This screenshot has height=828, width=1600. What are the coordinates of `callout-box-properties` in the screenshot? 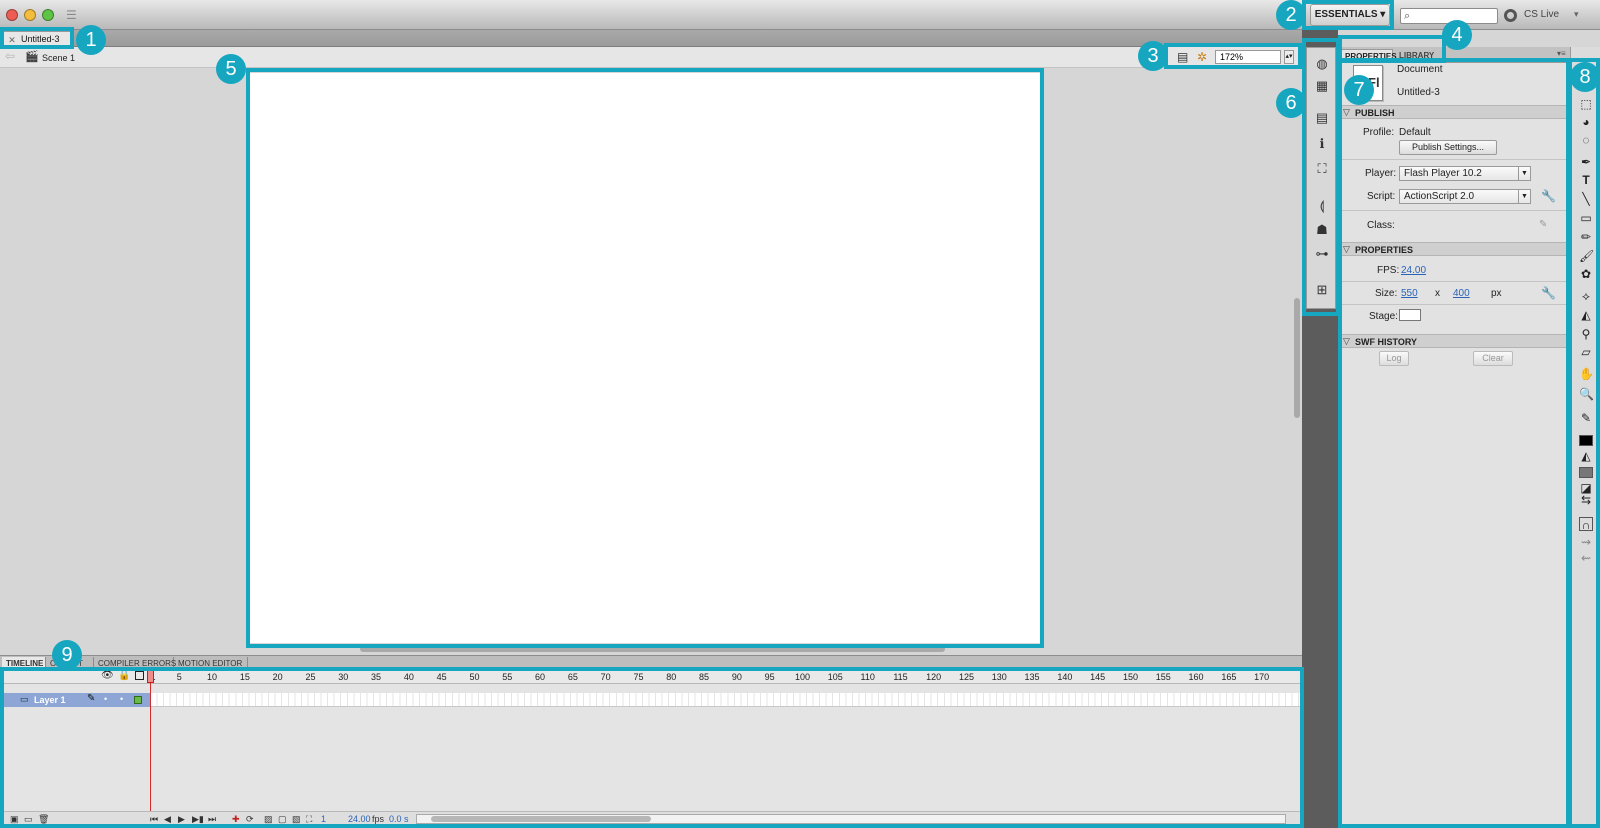 It's located at (1455, 443).